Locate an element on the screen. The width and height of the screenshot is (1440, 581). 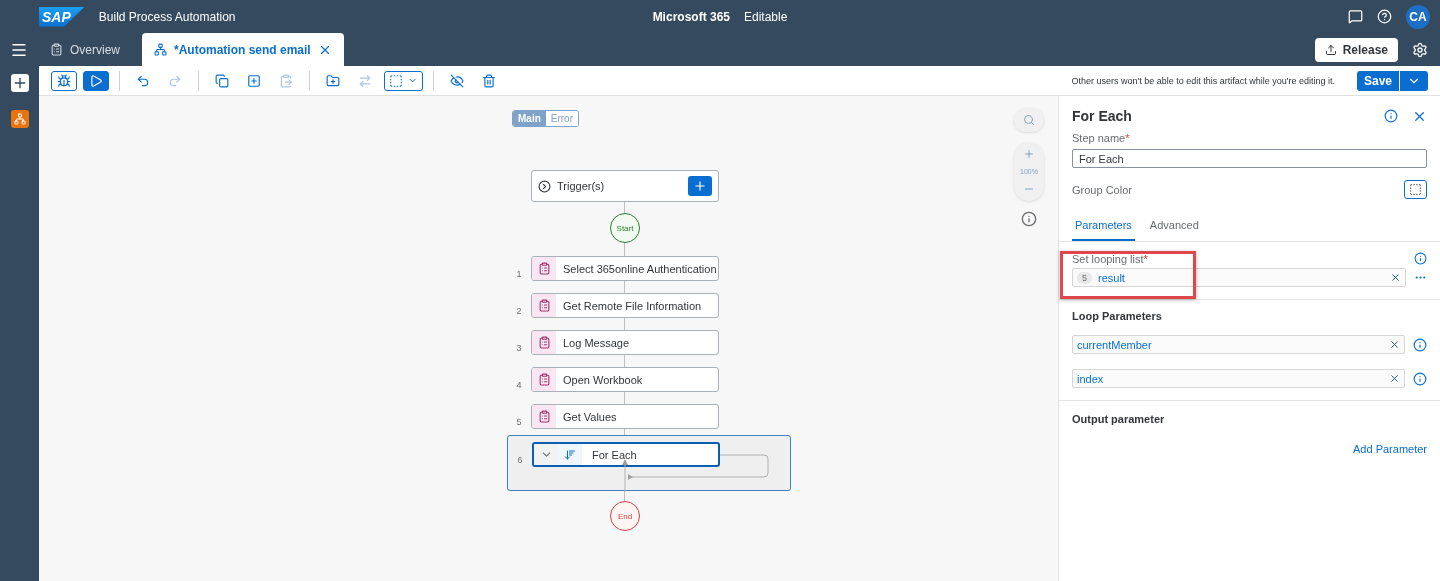
editor-tab: *Automation send email is located at coordinates (243, 49).